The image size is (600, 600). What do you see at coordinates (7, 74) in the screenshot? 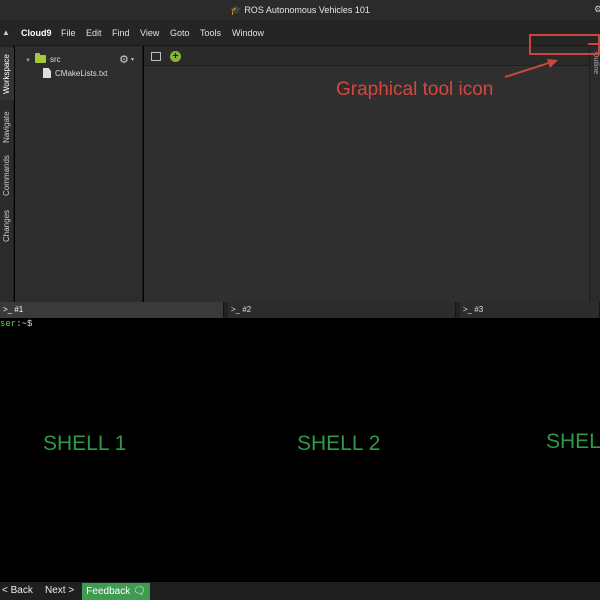
I see `tab-workspace: Workspace` at bounding box center [7, 74].